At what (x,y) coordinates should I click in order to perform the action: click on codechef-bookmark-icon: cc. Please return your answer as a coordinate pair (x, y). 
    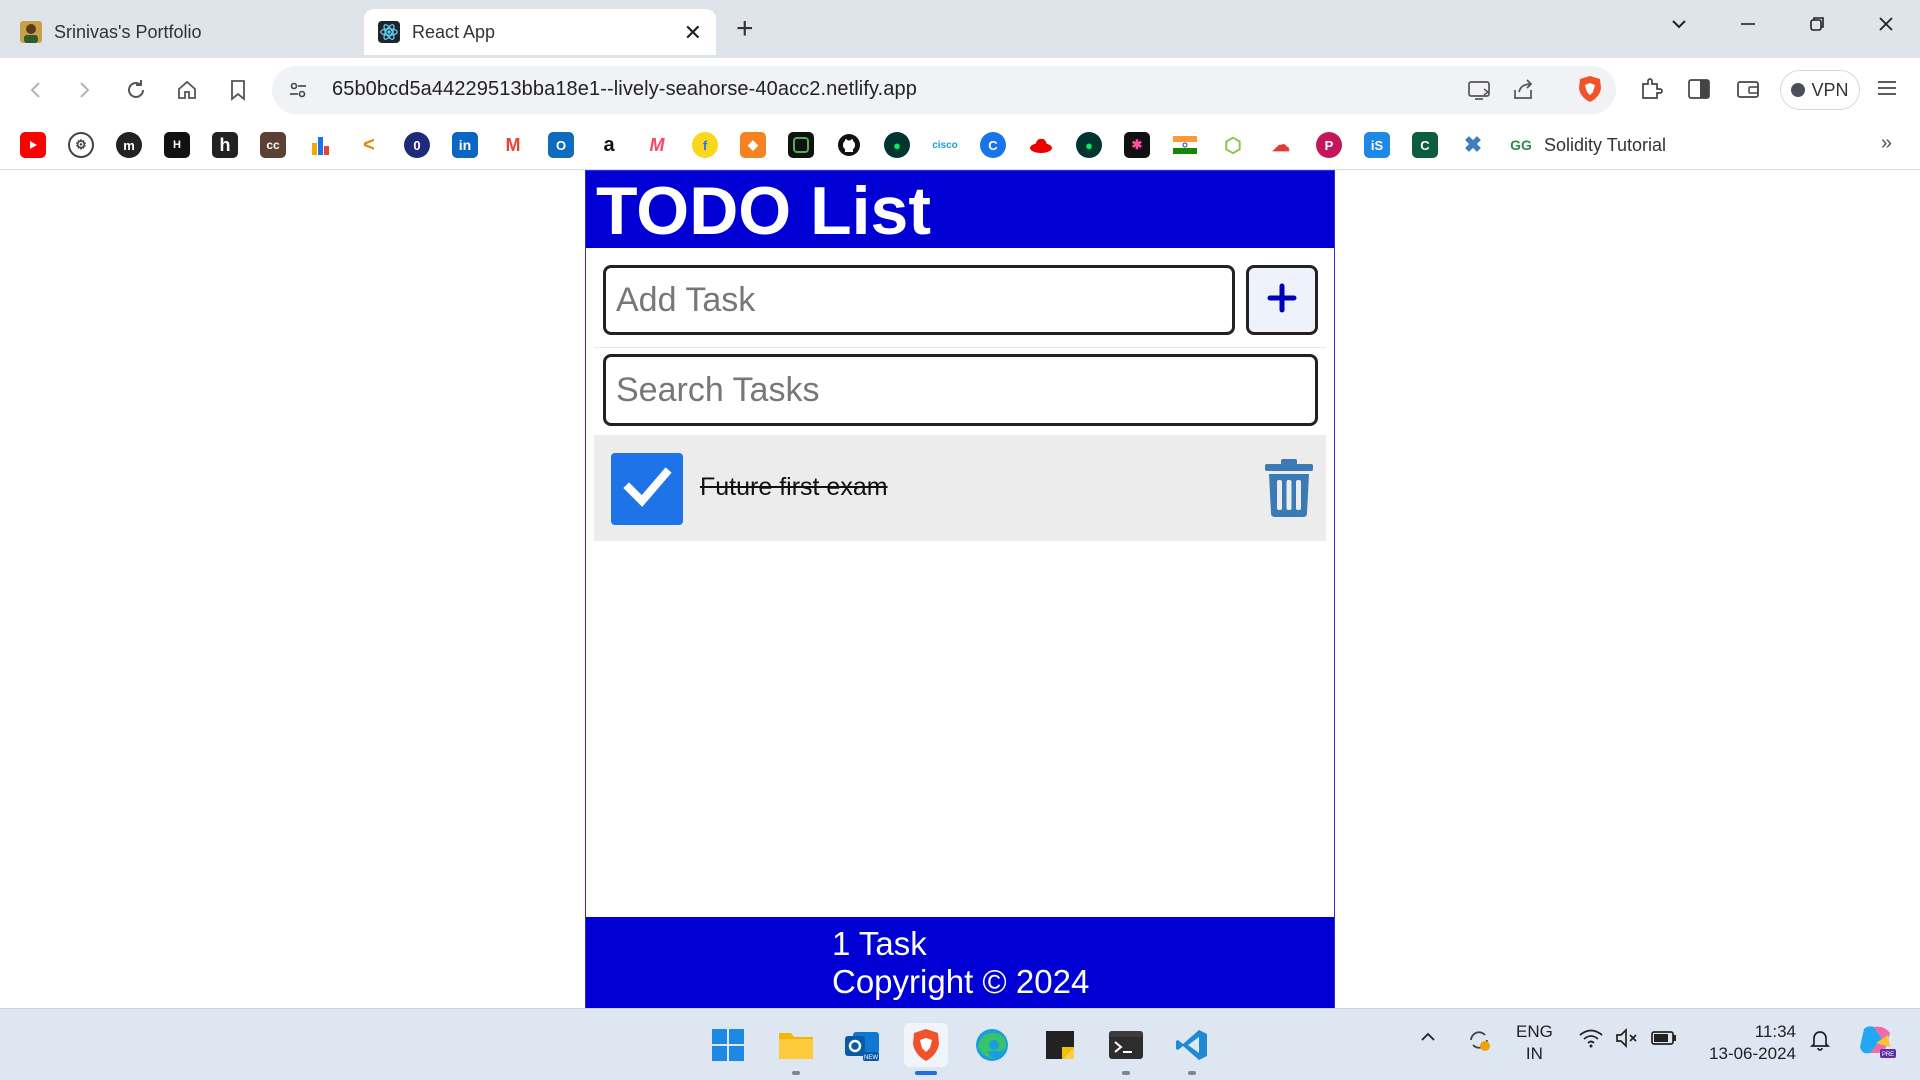
    Looking at the image, I should click on (273, 145).